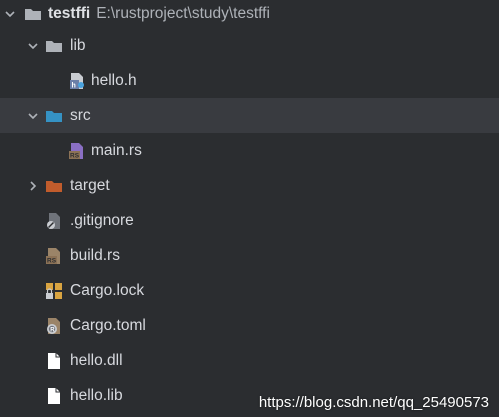 This screenshot has width=499, height=417. I want to click on tree-item-label: hello.dll, so click(96, 360).